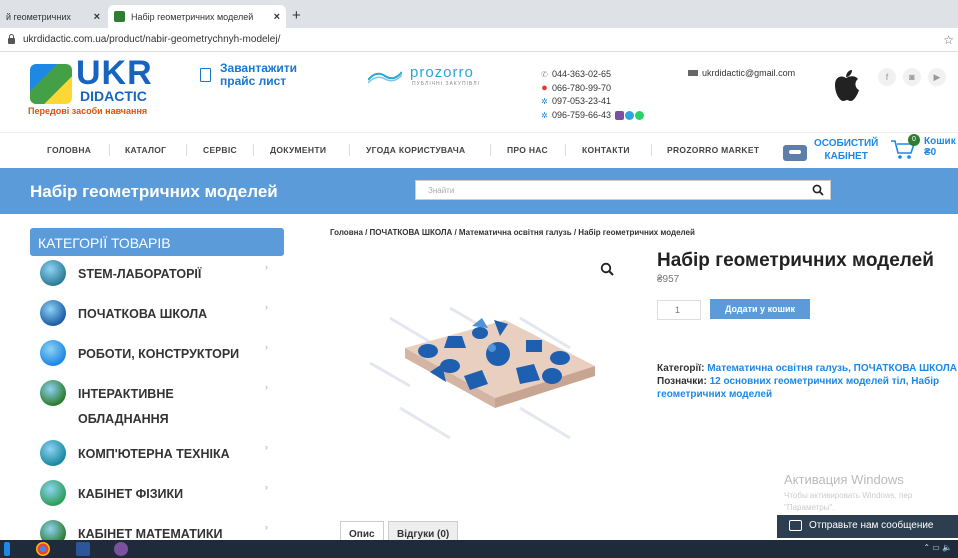  I want to click on price-list-line-2: прайс лист, so click(253, 81).